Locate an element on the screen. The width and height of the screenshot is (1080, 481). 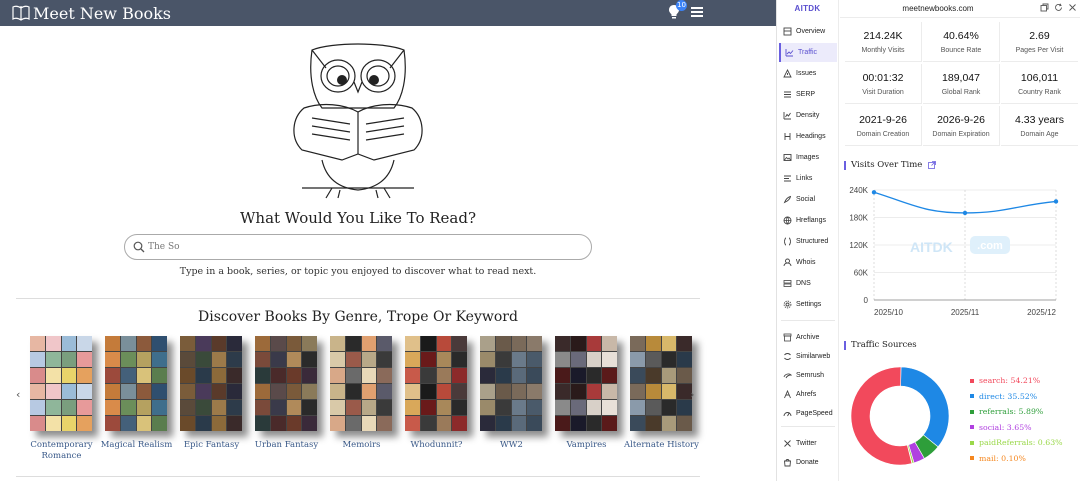
x-tick-label: 2025/11 is located at coordinates (965, 312).